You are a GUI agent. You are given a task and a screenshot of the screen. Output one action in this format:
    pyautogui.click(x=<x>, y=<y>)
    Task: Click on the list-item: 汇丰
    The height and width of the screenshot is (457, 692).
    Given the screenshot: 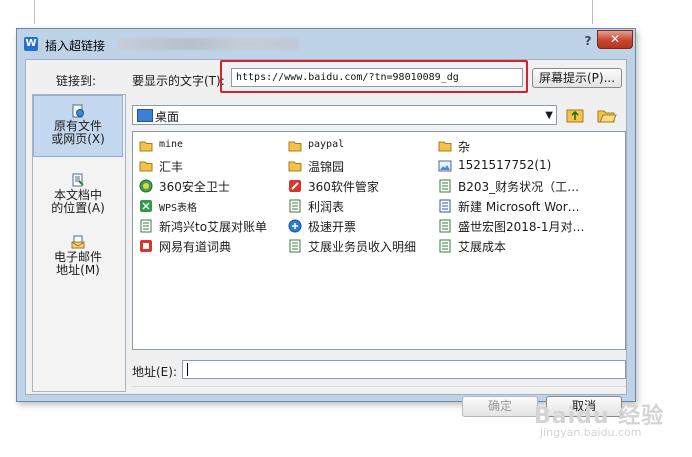 What is the action you would take?
    pyautogui.click(x=209, y=166)
    